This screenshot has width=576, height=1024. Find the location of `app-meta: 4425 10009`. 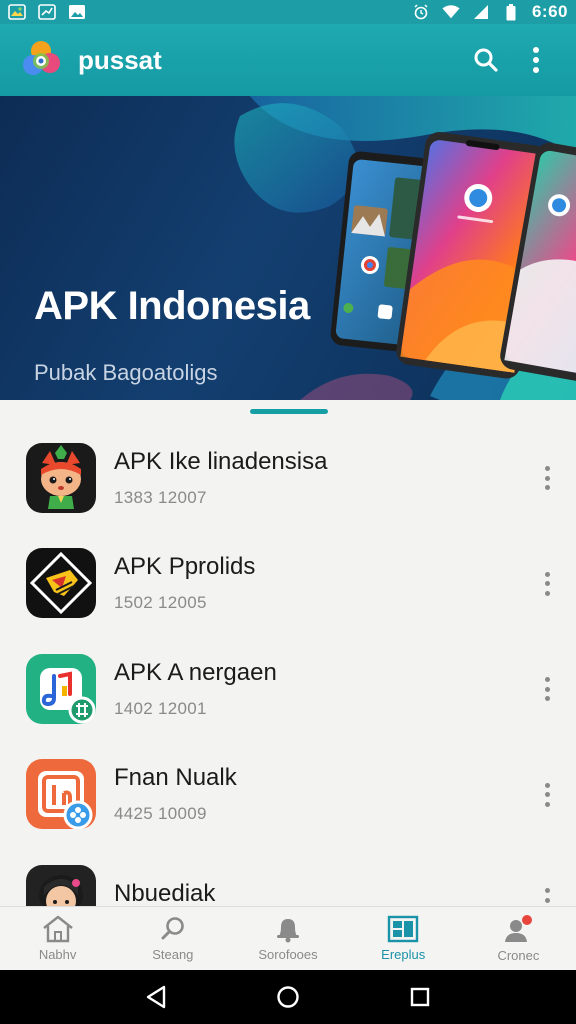

app-meta: 4425 10009 is located at coordinates (160, 814).